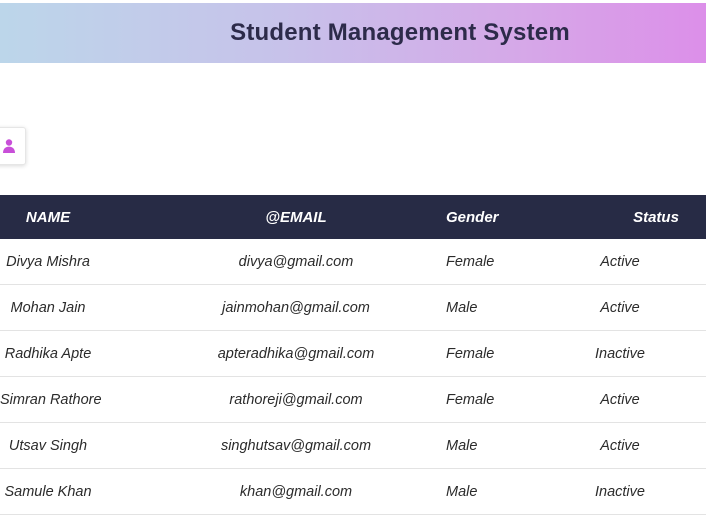 The height and width of the screenshot is (516, 706). I want to click on page-title: Student Management System, so click(400, 32).